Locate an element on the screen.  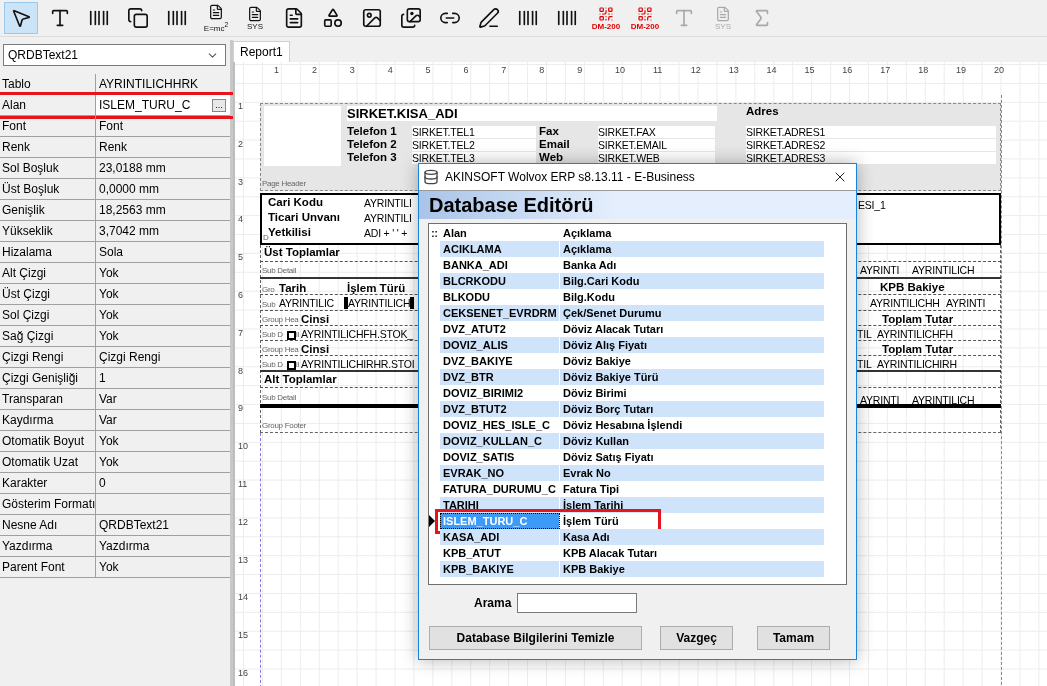
property-value: Var is located at coordinates (163, 420).